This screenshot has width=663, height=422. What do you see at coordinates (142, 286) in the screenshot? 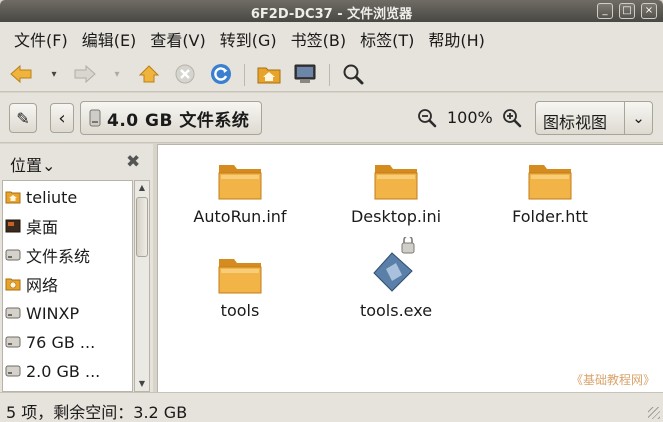
I see `sidebar-scrollbar: ▲ ▼` at bounding box center [142, 286].